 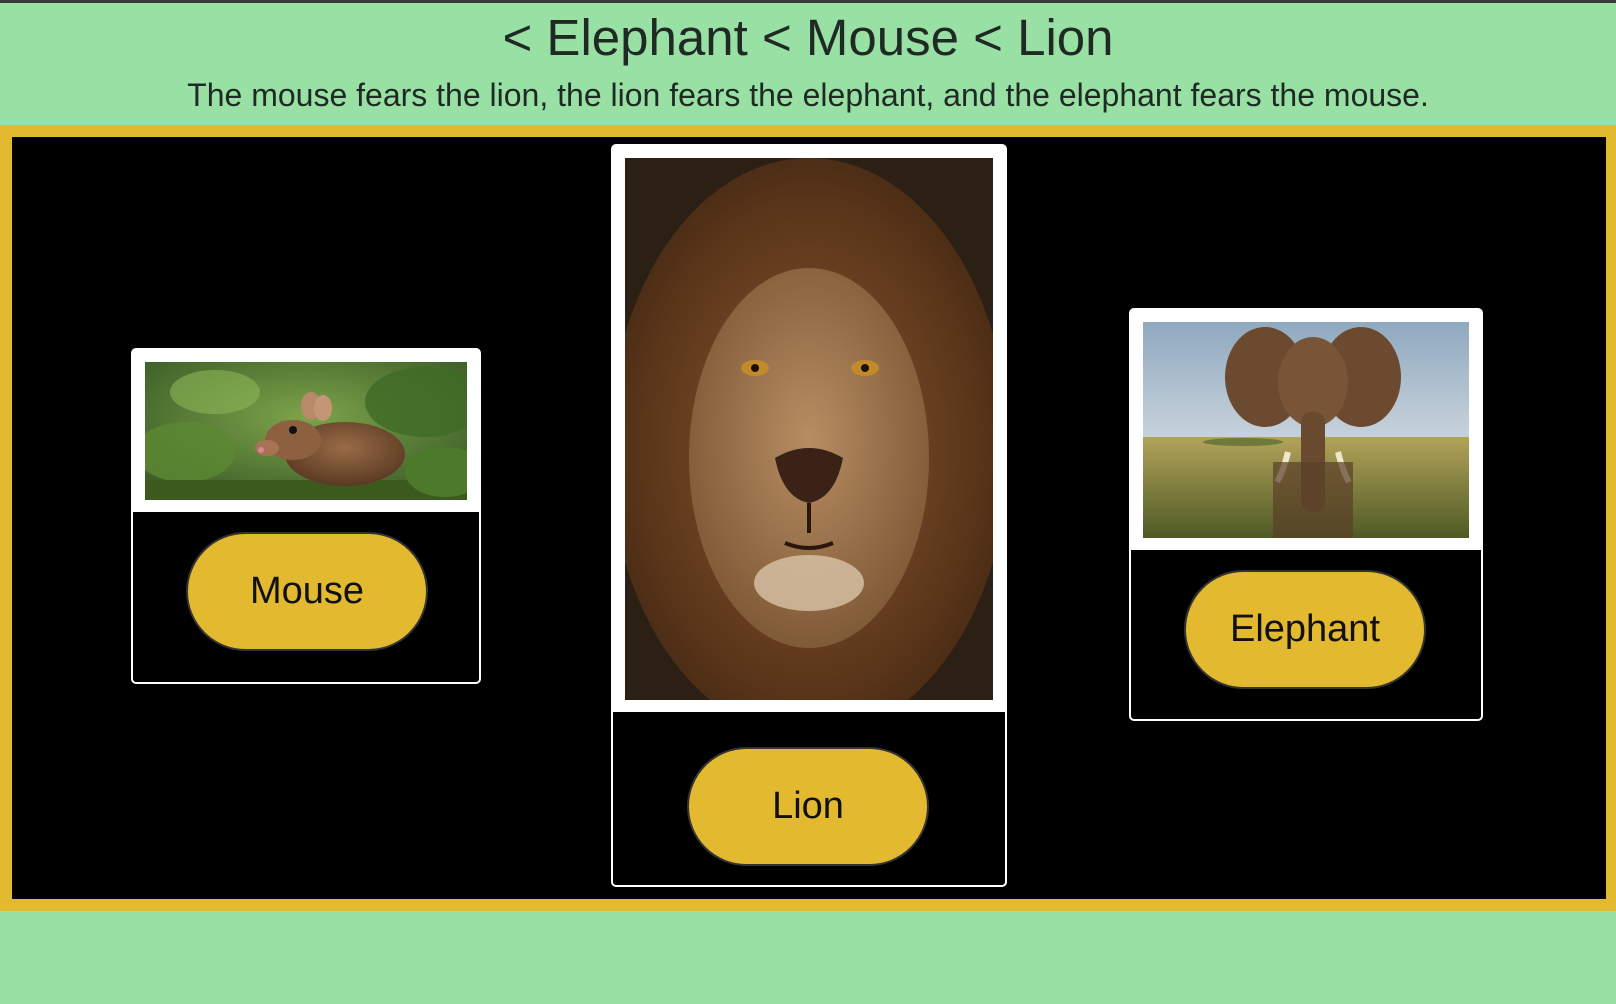 I want to click on elephant-photo, so click(x=1306, y=430).